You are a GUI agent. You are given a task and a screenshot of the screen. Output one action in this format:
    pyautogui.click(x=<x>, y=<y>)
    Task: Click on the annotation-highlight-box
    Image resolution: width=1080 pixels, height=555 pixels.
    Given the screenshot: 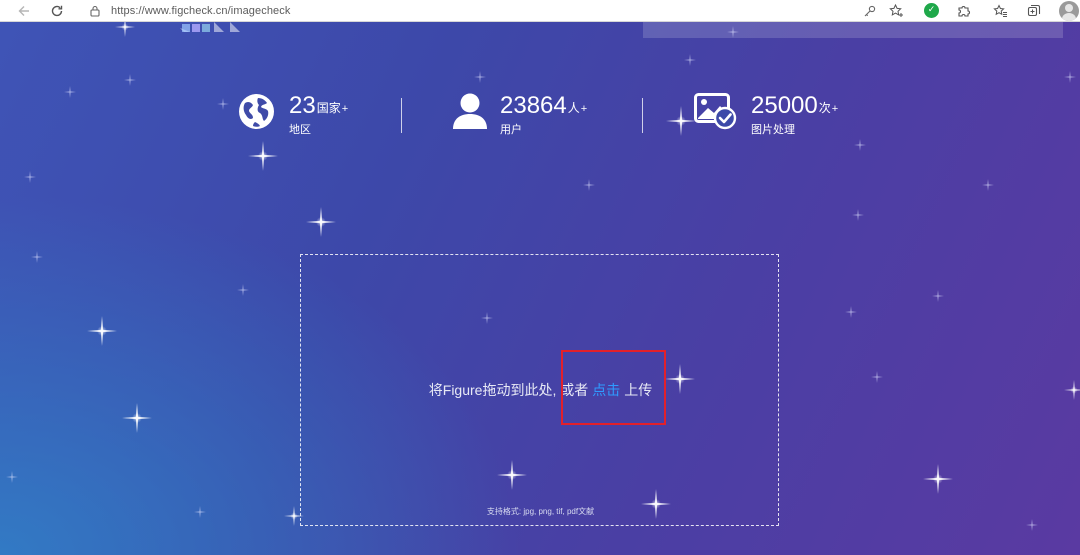 What is the action you would take?
    pyautogui.click(x=613, y=387)
    